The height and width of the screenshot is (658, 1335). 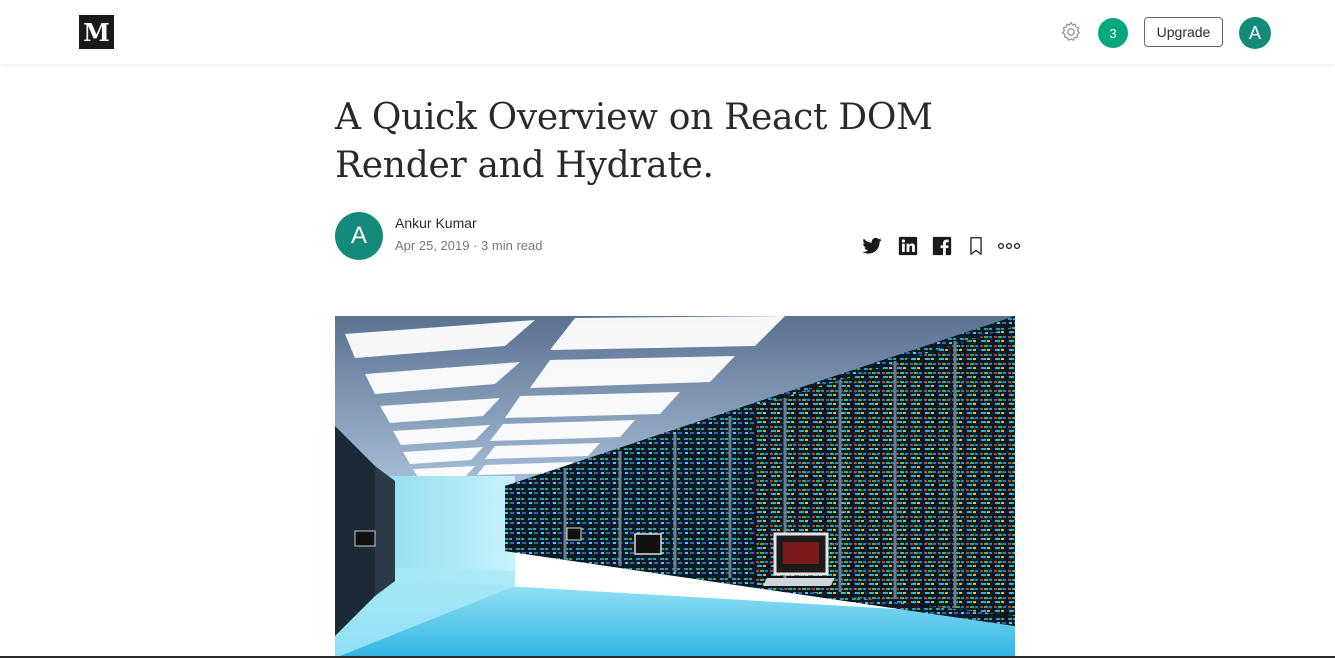 What do you see at coordinates (524, 165) in the screenshot?
I see `article-title-line-2: Render and Hydrate.` at bounding box center [524, 165].